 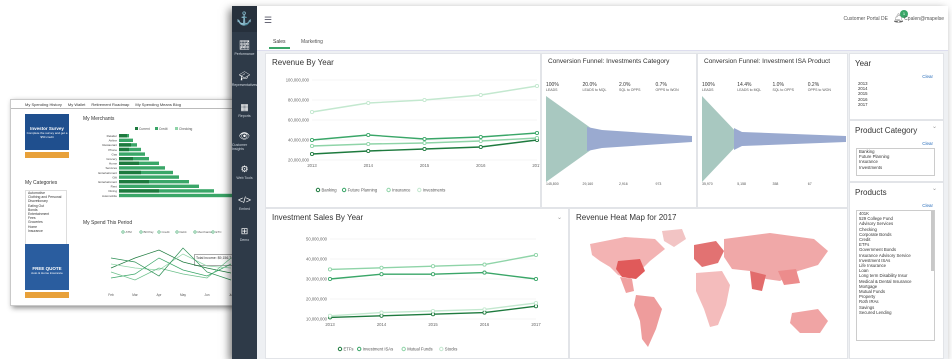 I want to click on nav-item-reports: ▦ Reports, so click(x=244, y=109).